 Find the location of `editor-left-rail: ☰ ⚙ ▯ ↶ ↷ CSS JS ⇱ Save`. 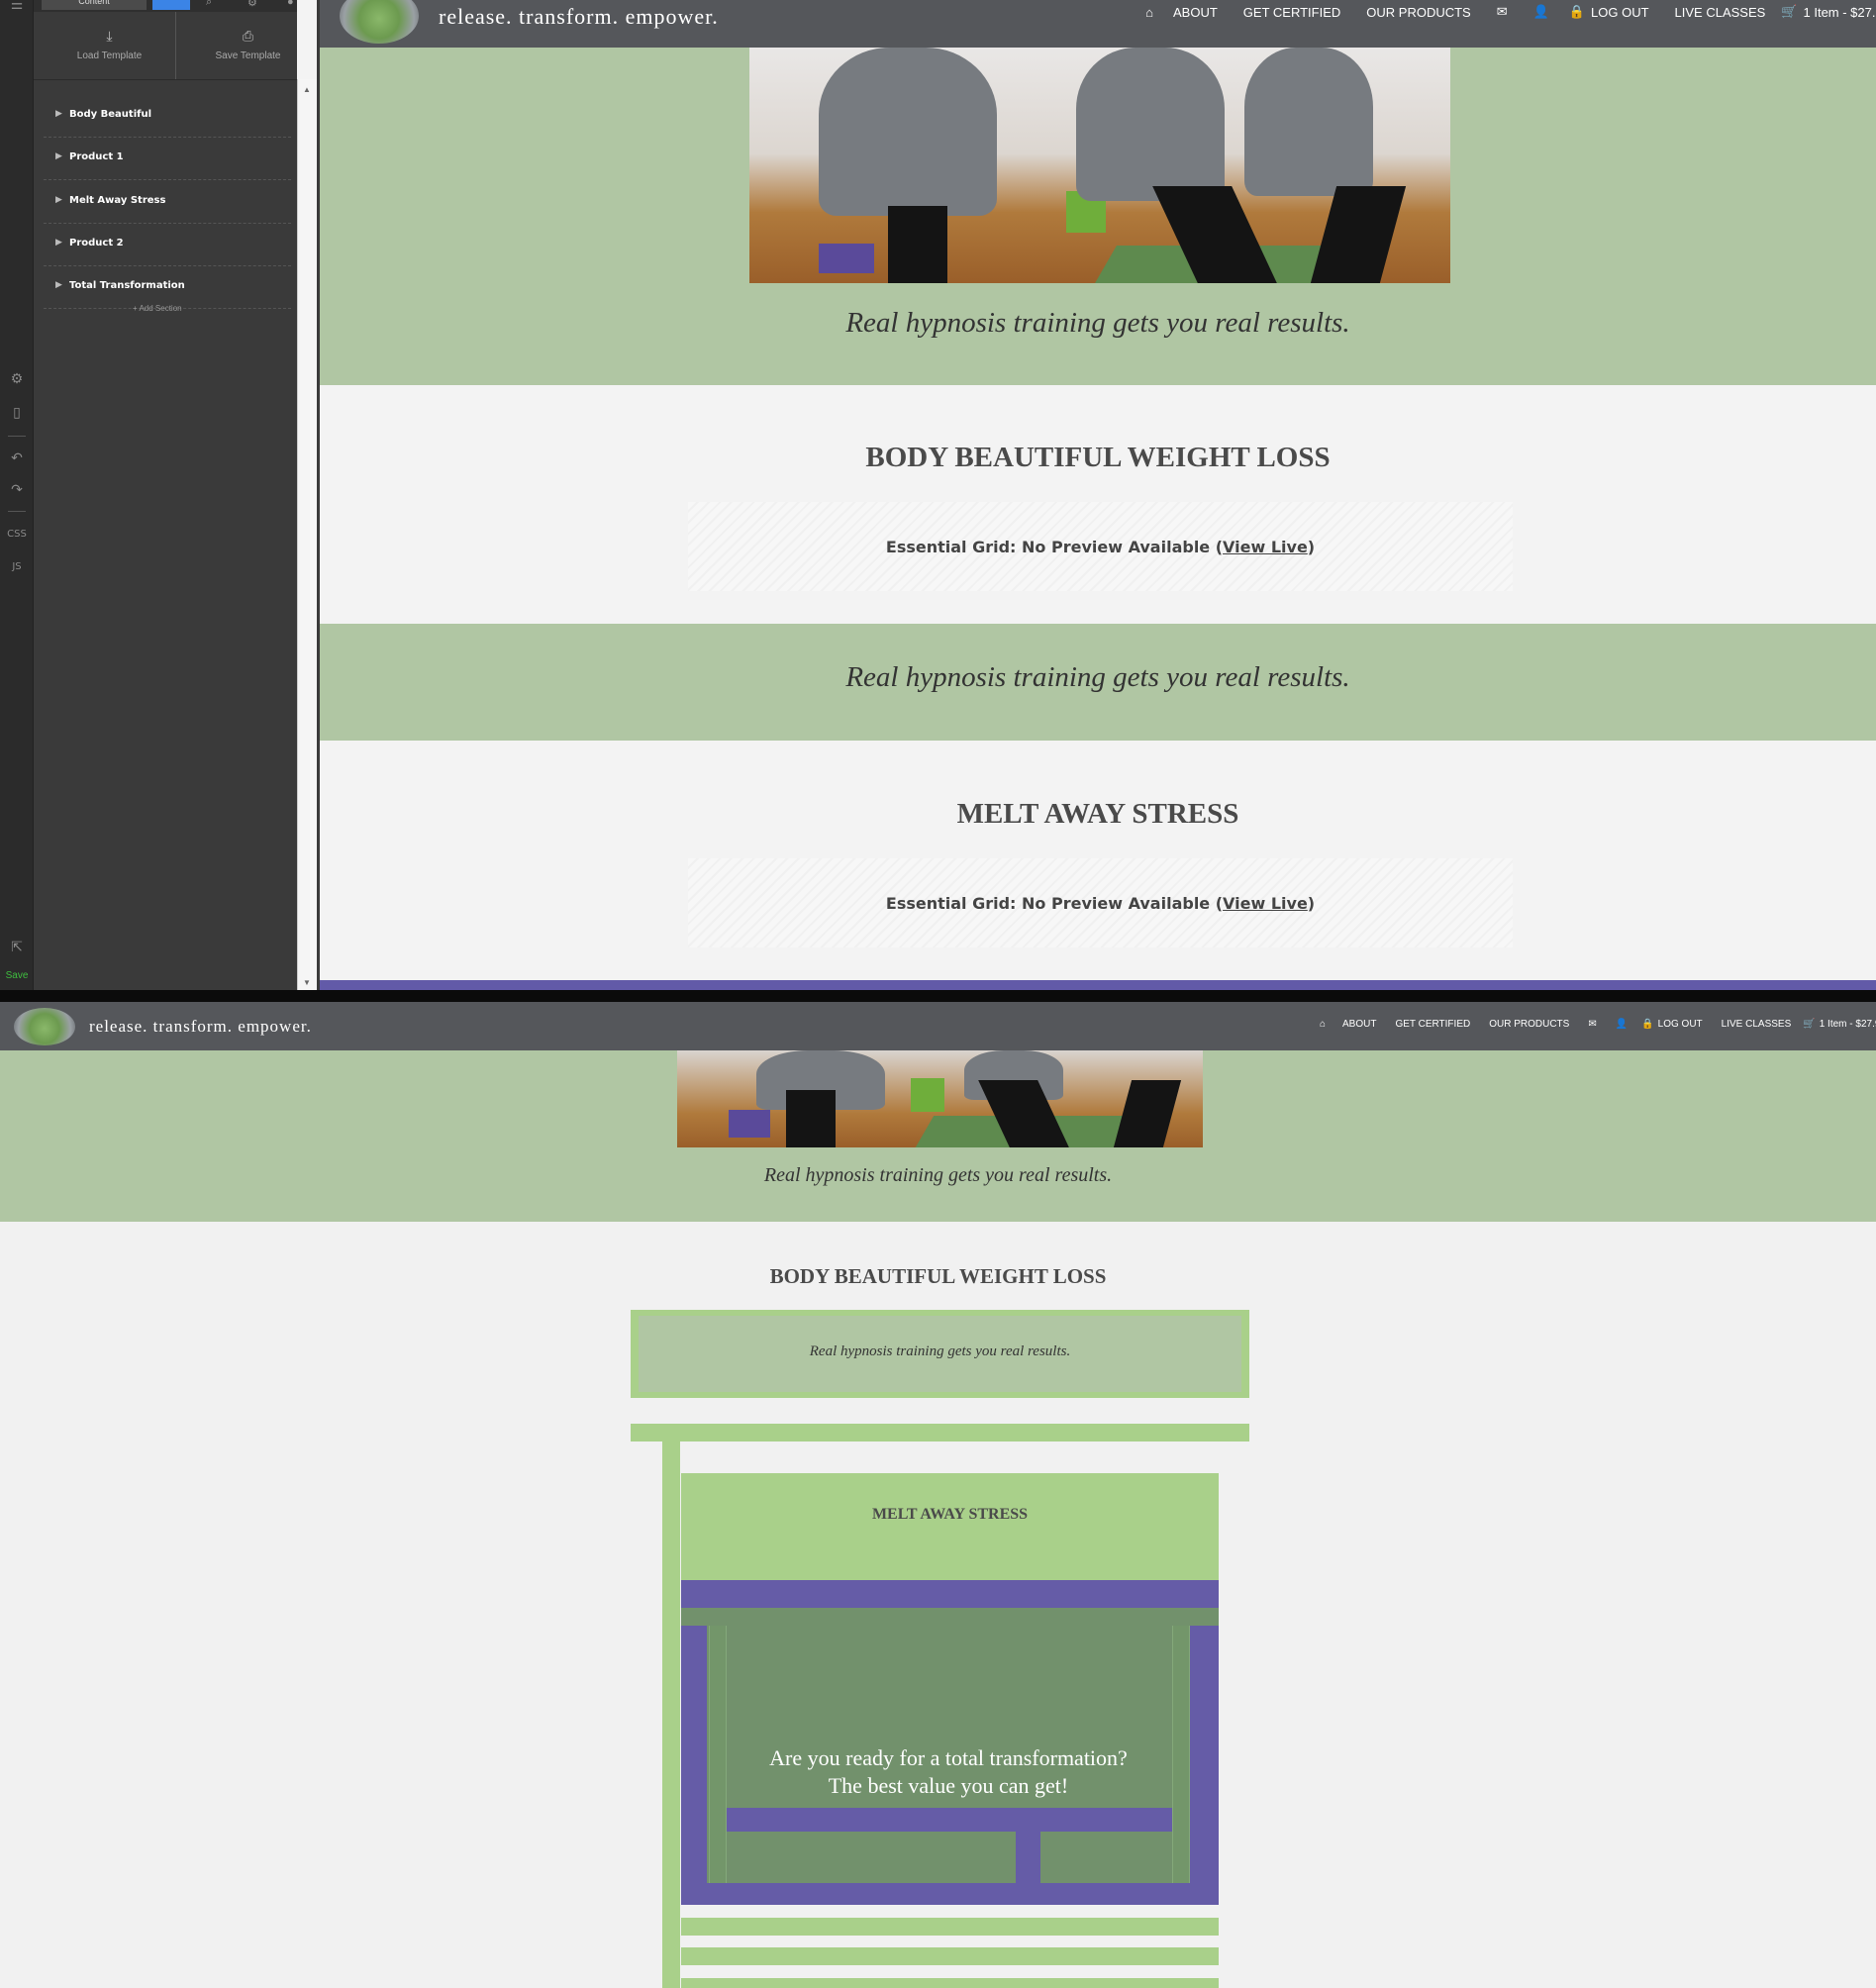

editor-left-rail: ☰ ⚙ ▯ ↶ ↷ CSS JS ⇱ Save is located at coordinates (17, 495).